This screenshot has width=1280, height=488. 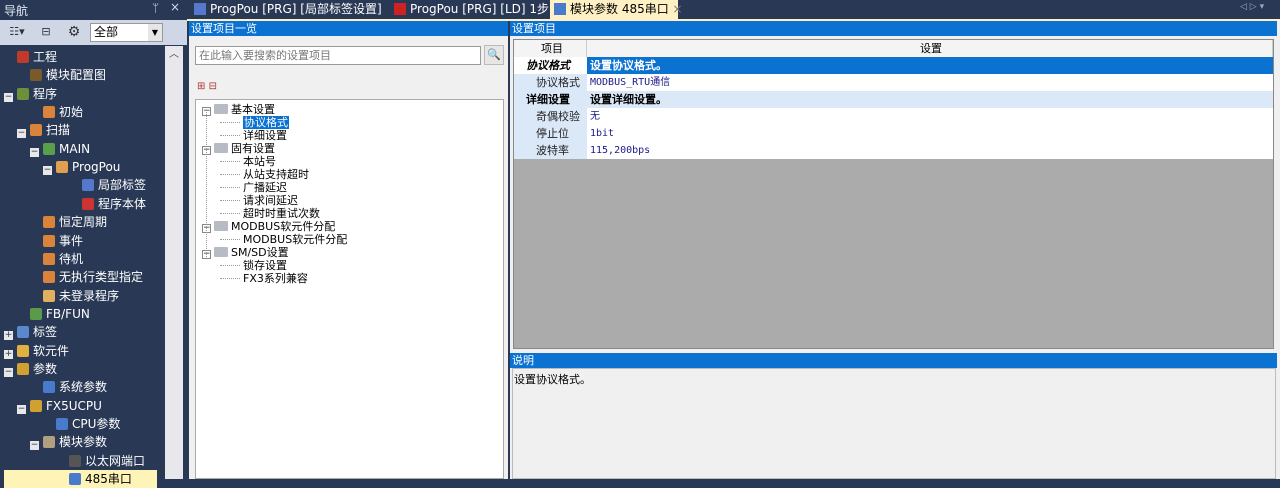 I want to click on nav-scrollbar: ︿, so click(x=174, y=262).